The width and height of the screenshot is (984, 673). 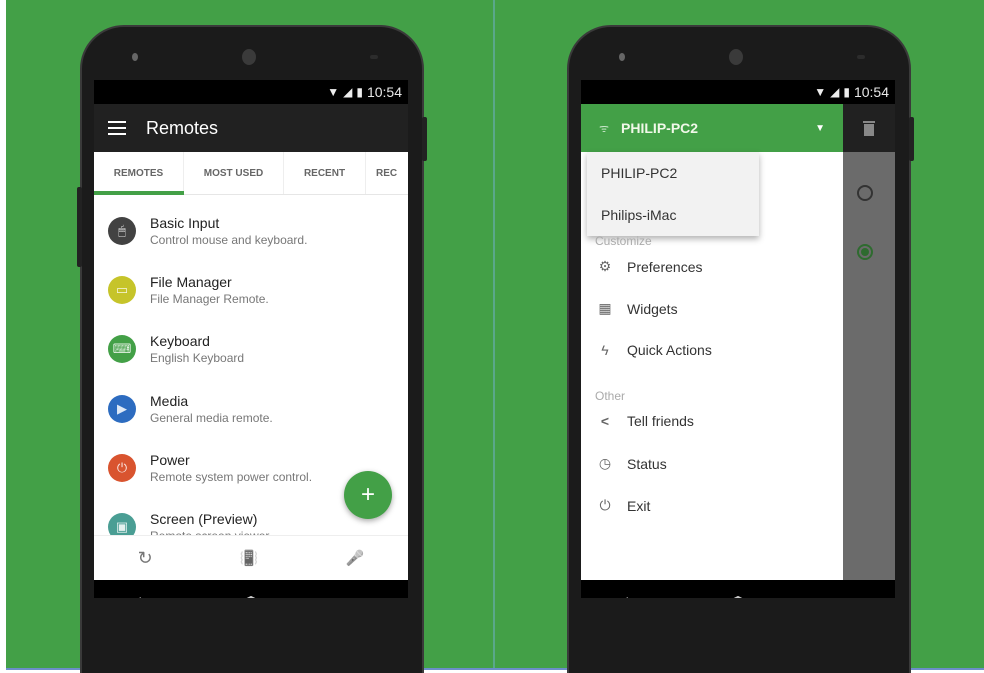 I want to click on tab-overflow: REC, so click(x=387, y=173).